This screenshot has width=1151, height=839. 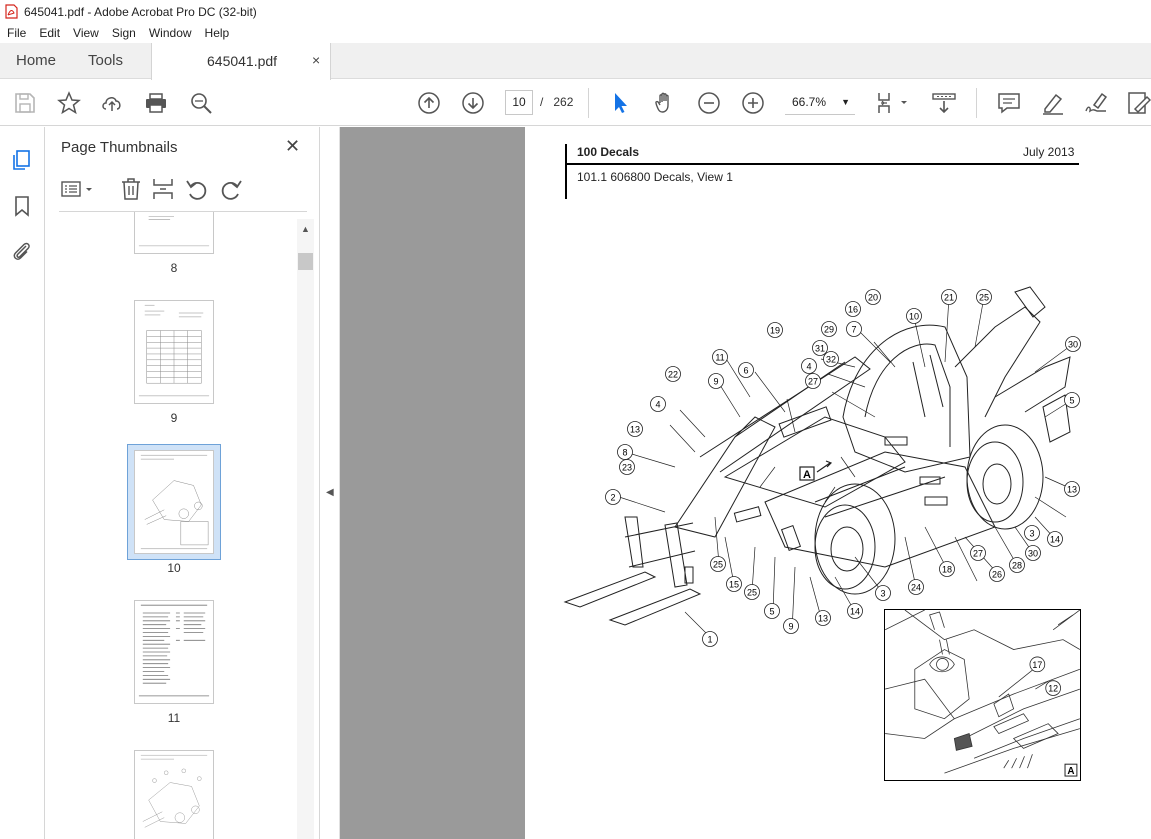 What do you see at coordinates (845, 102) in the screenshot?
I see `chevron-down-icon: ▼` at bounding box center [845, 102].